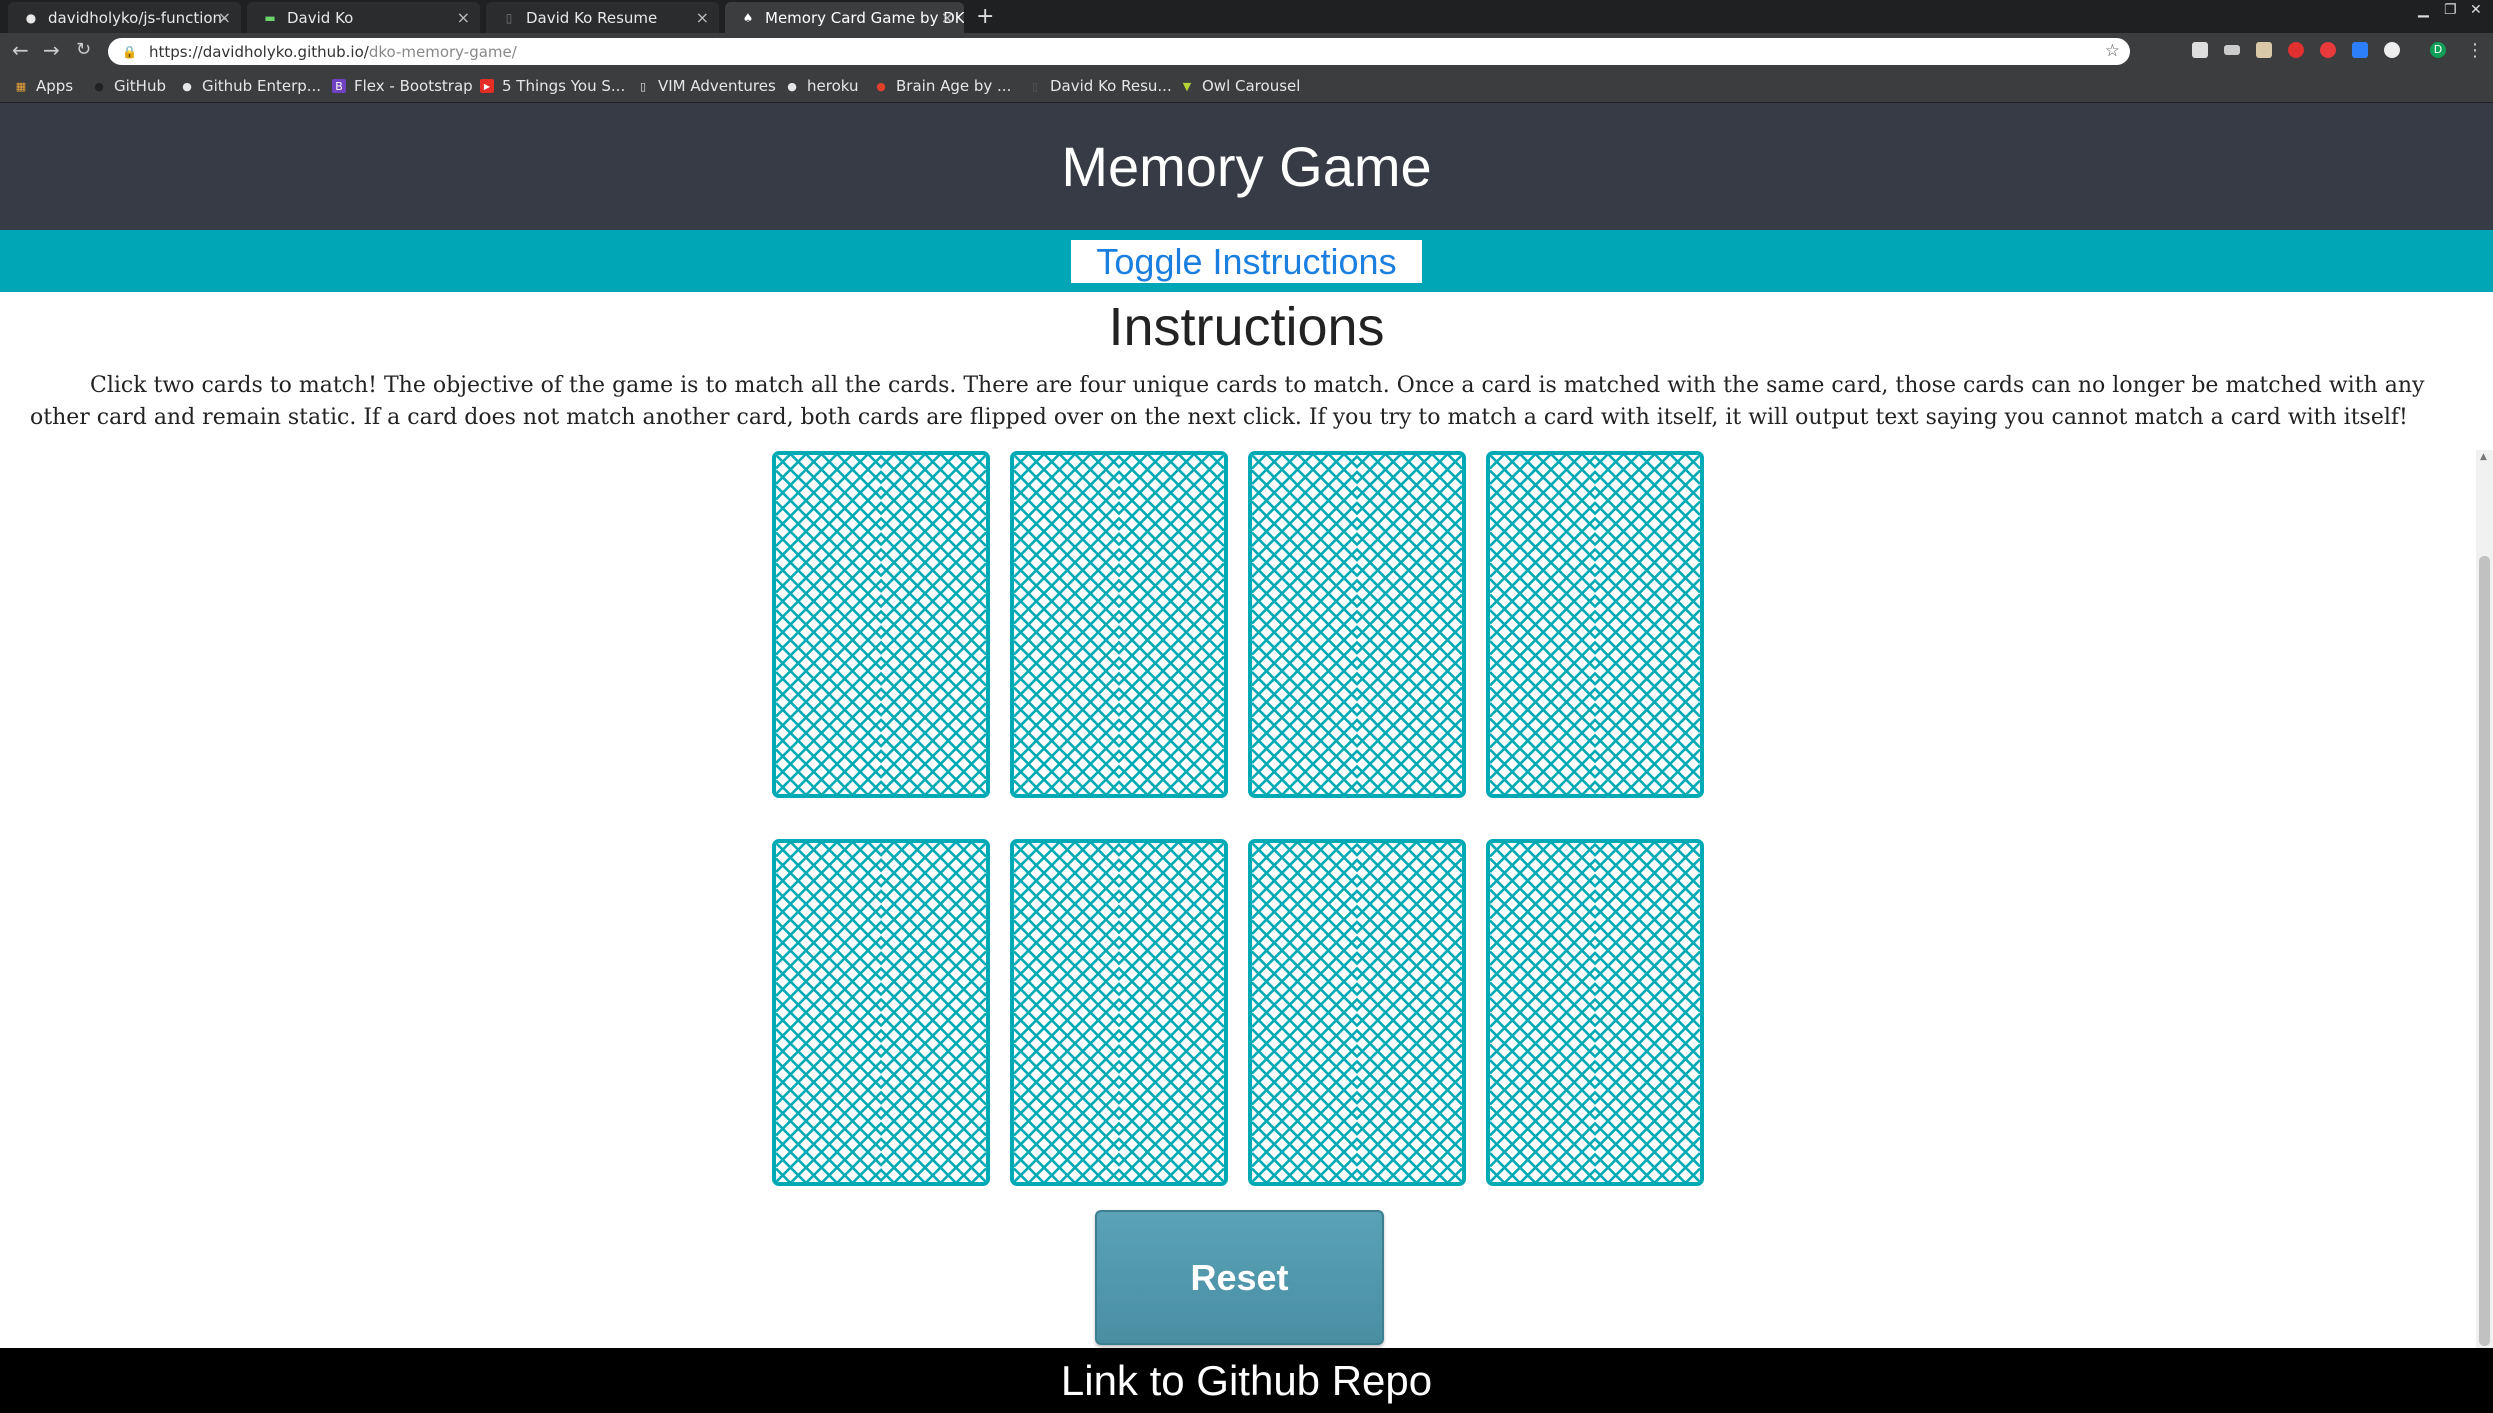  Describe the element at coordinates (985, 16) in the screenshot. I see `new-tab-icon: +` at that location.